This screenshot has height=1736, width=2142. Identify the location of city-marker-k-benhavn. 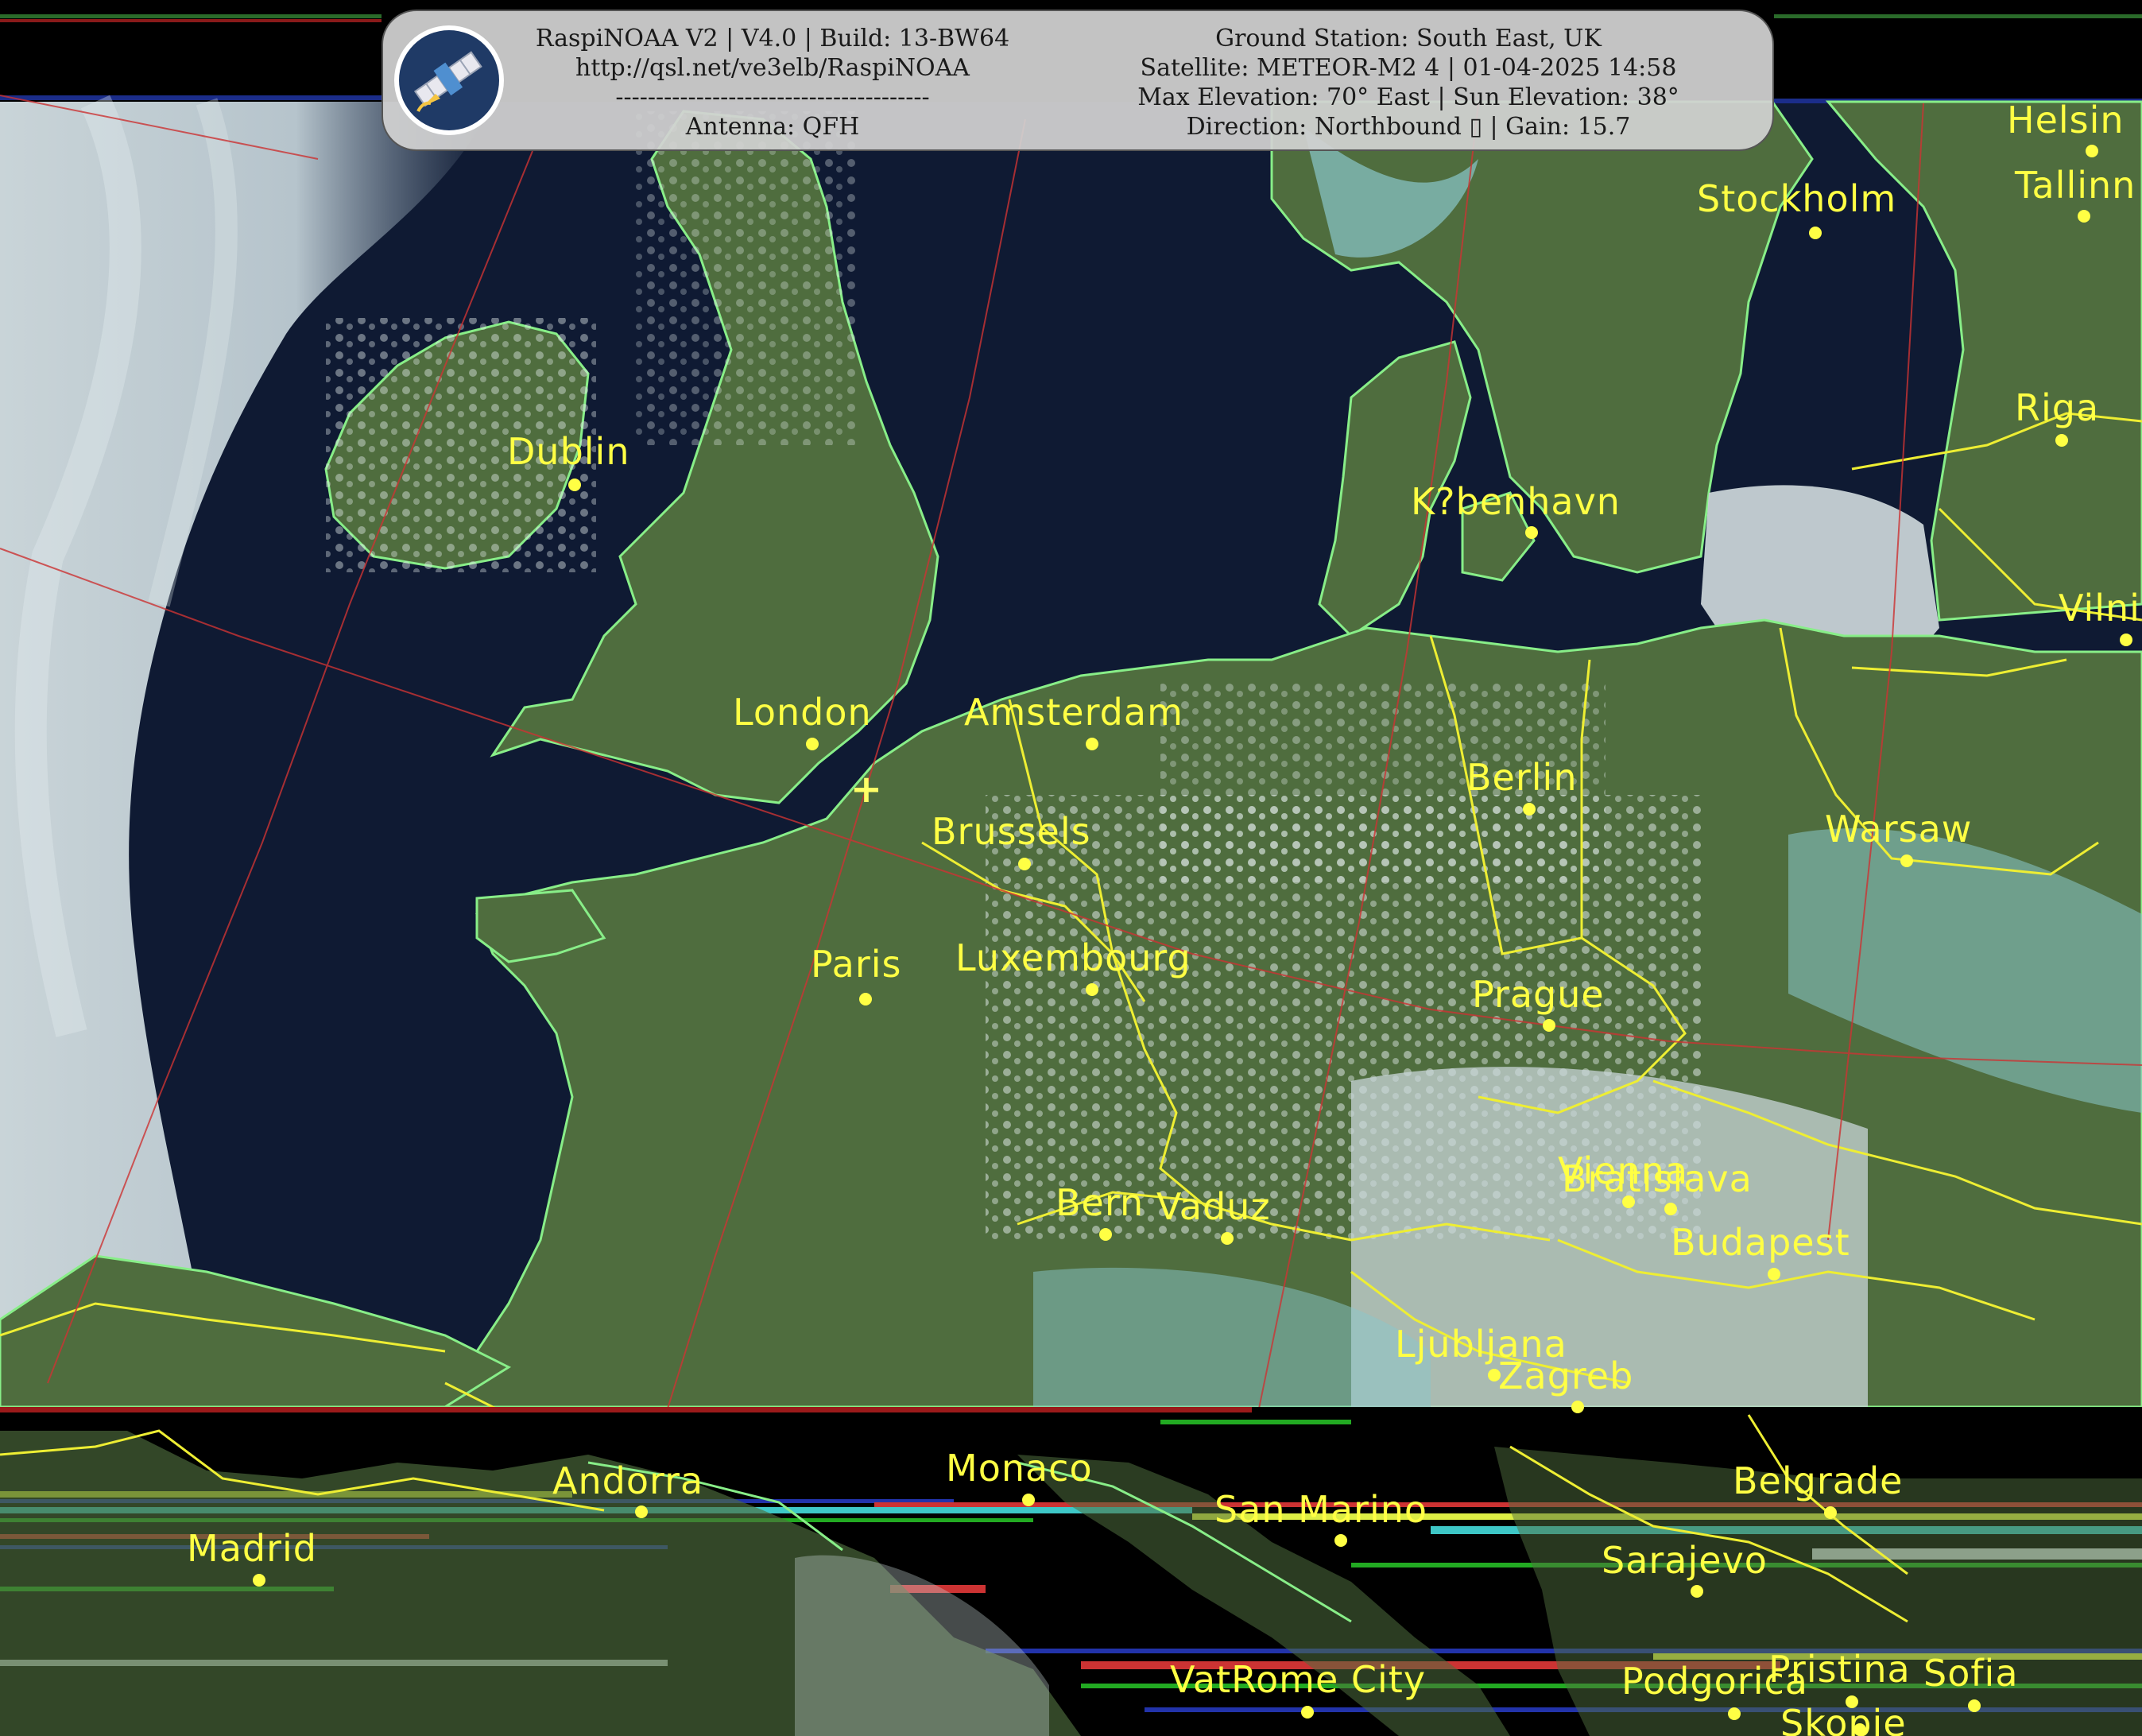
(1531, 532).